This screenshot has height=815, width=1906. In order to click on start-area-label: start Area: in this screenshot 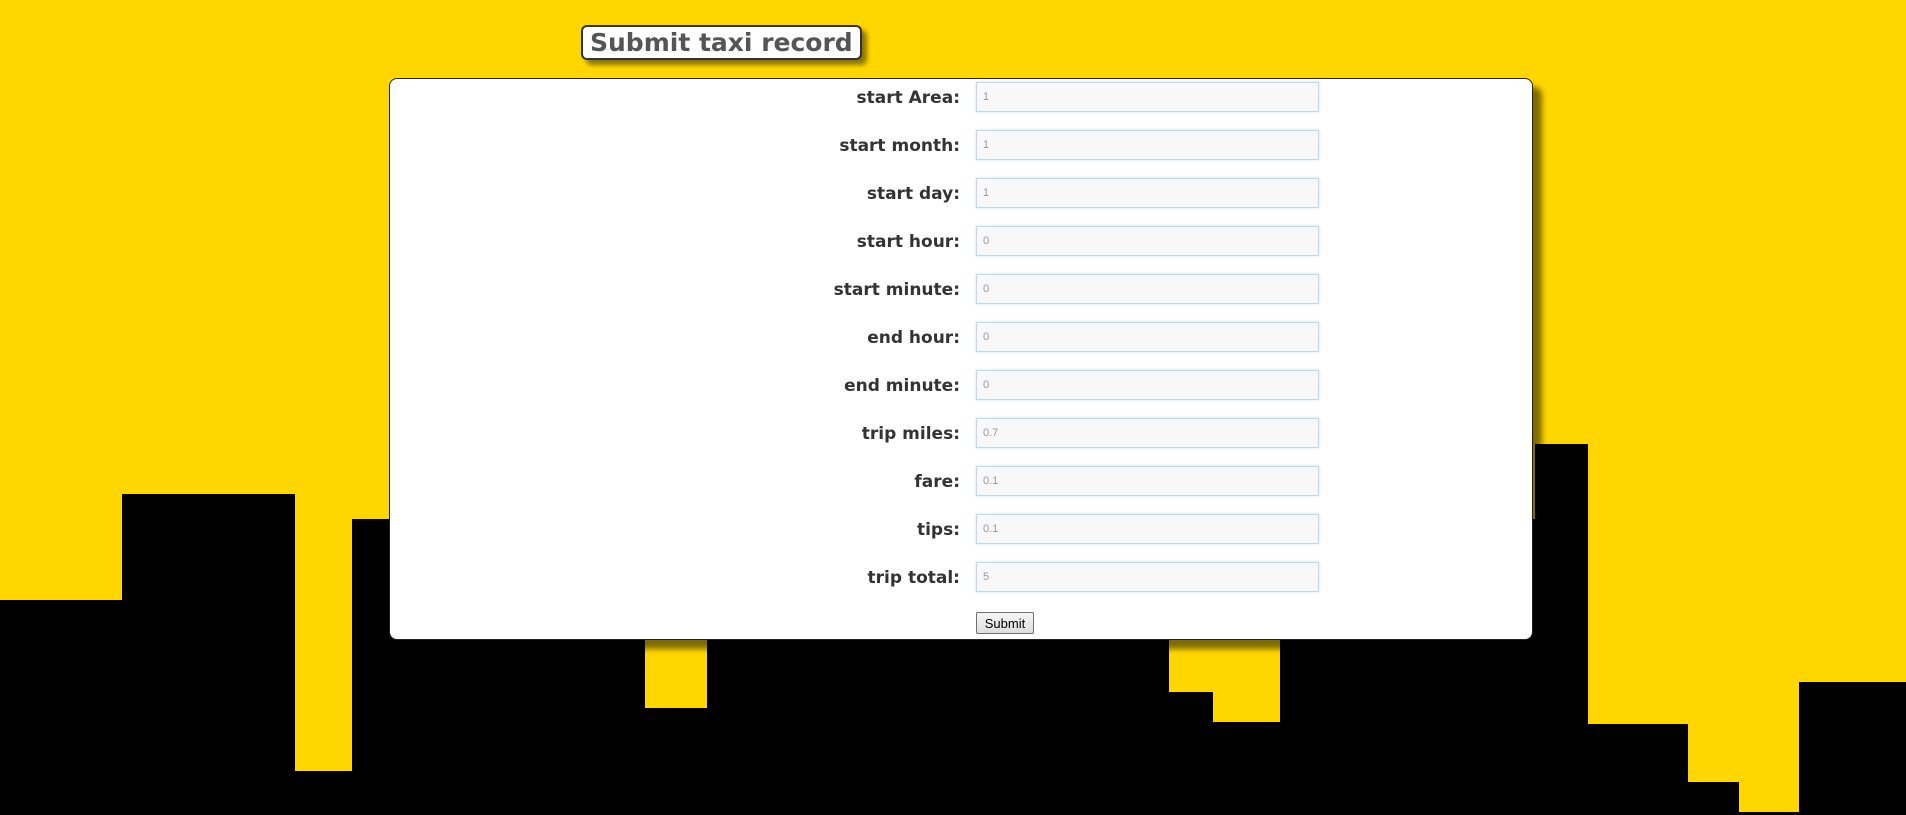, I will do `click(908, 98)`.